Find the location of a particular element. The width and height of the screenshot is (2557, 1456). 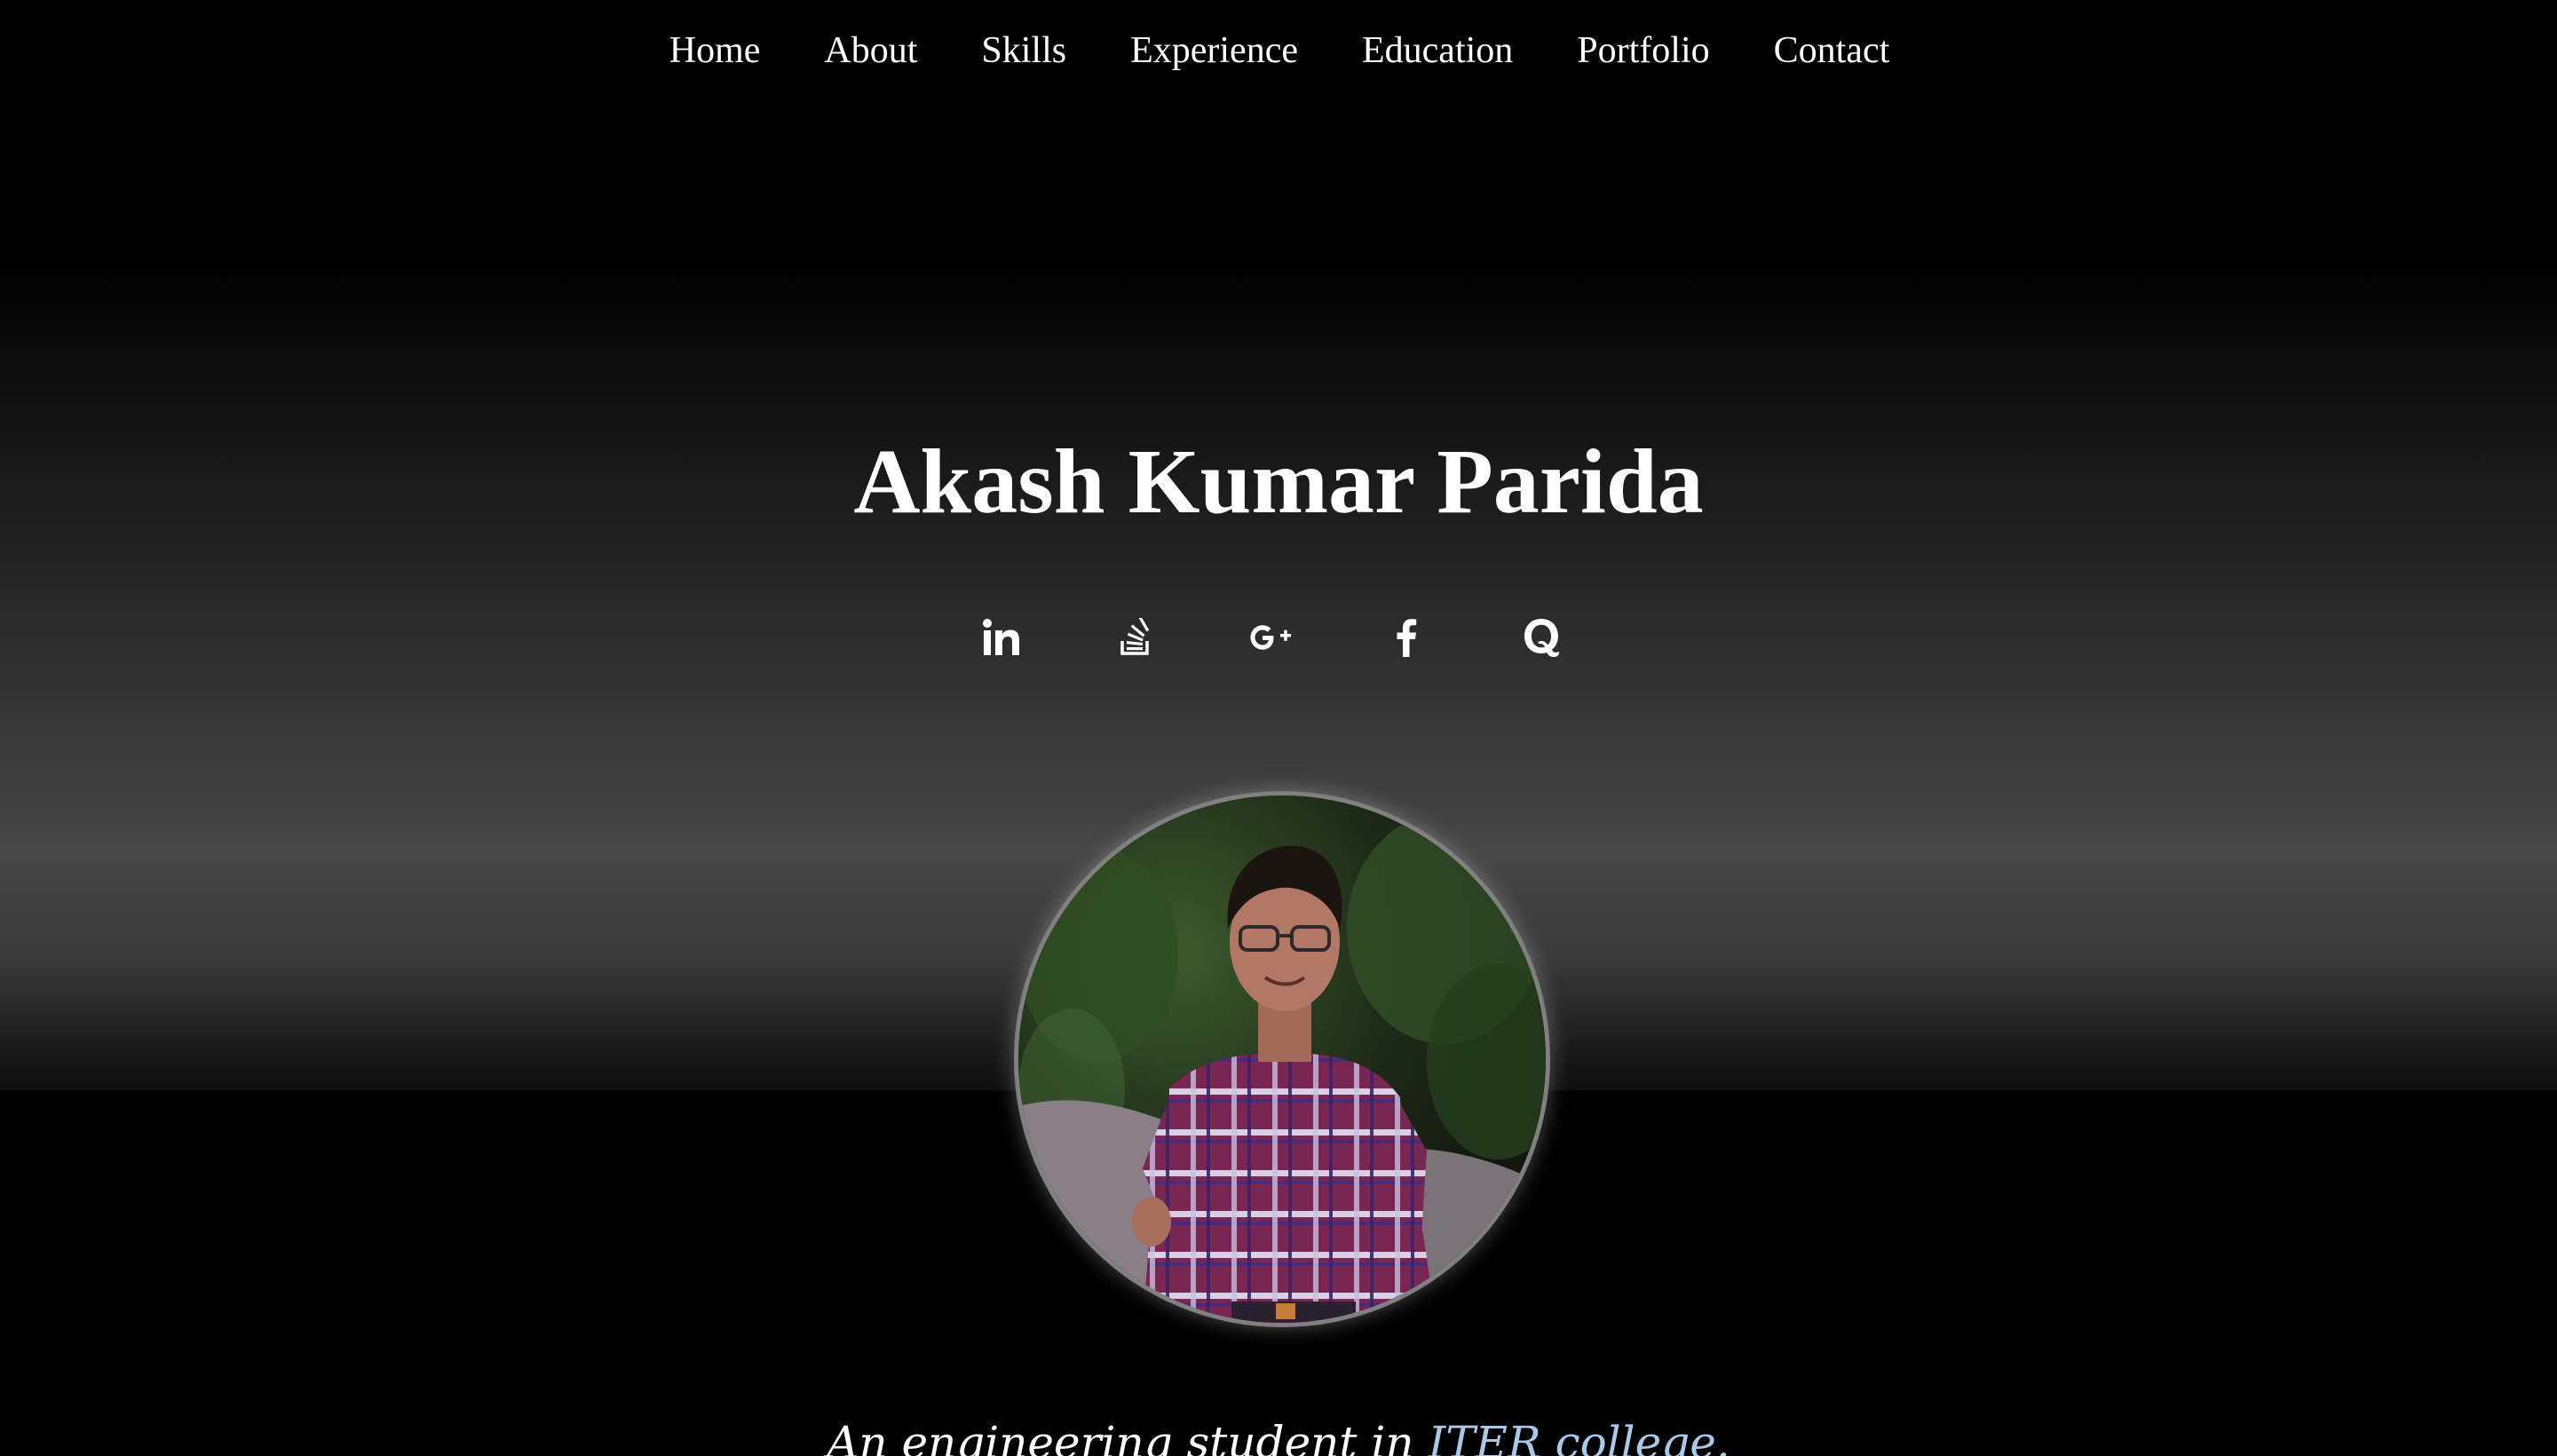

stackoverflow-icon is located at coordinates (1135, 636).